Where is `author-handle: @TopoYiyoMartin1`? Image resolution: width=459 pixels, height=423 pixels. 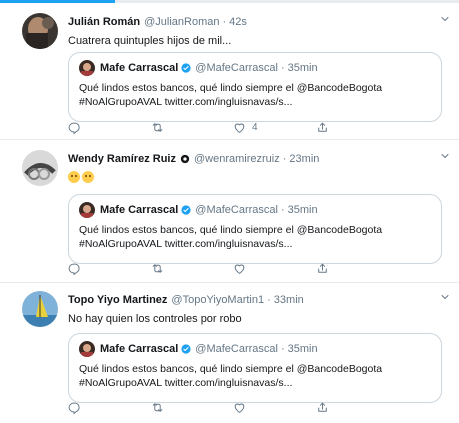 author-handle: @TopoYiyoMartin1 is located at coordinates (217, 300).